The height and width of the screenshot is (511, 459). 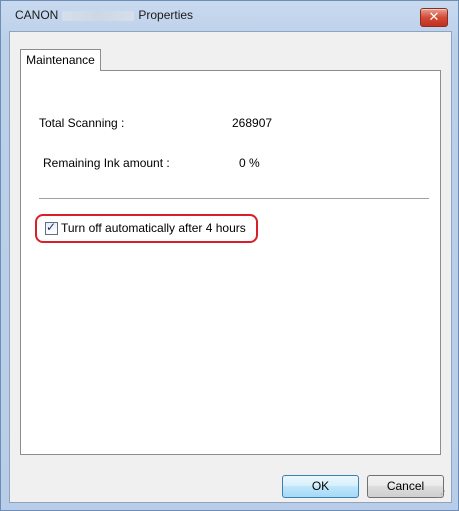 I want to click on remaining-ink-value: 0 %, so click(x=249, y=163).